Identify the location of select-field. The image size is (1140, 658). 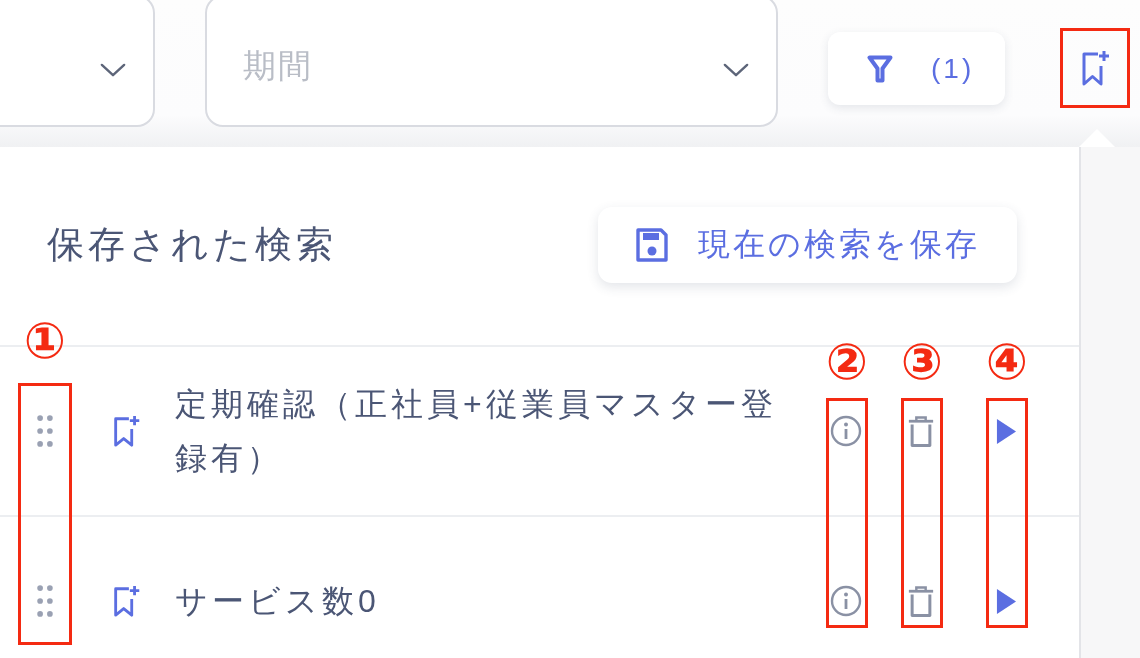
(77, 63).